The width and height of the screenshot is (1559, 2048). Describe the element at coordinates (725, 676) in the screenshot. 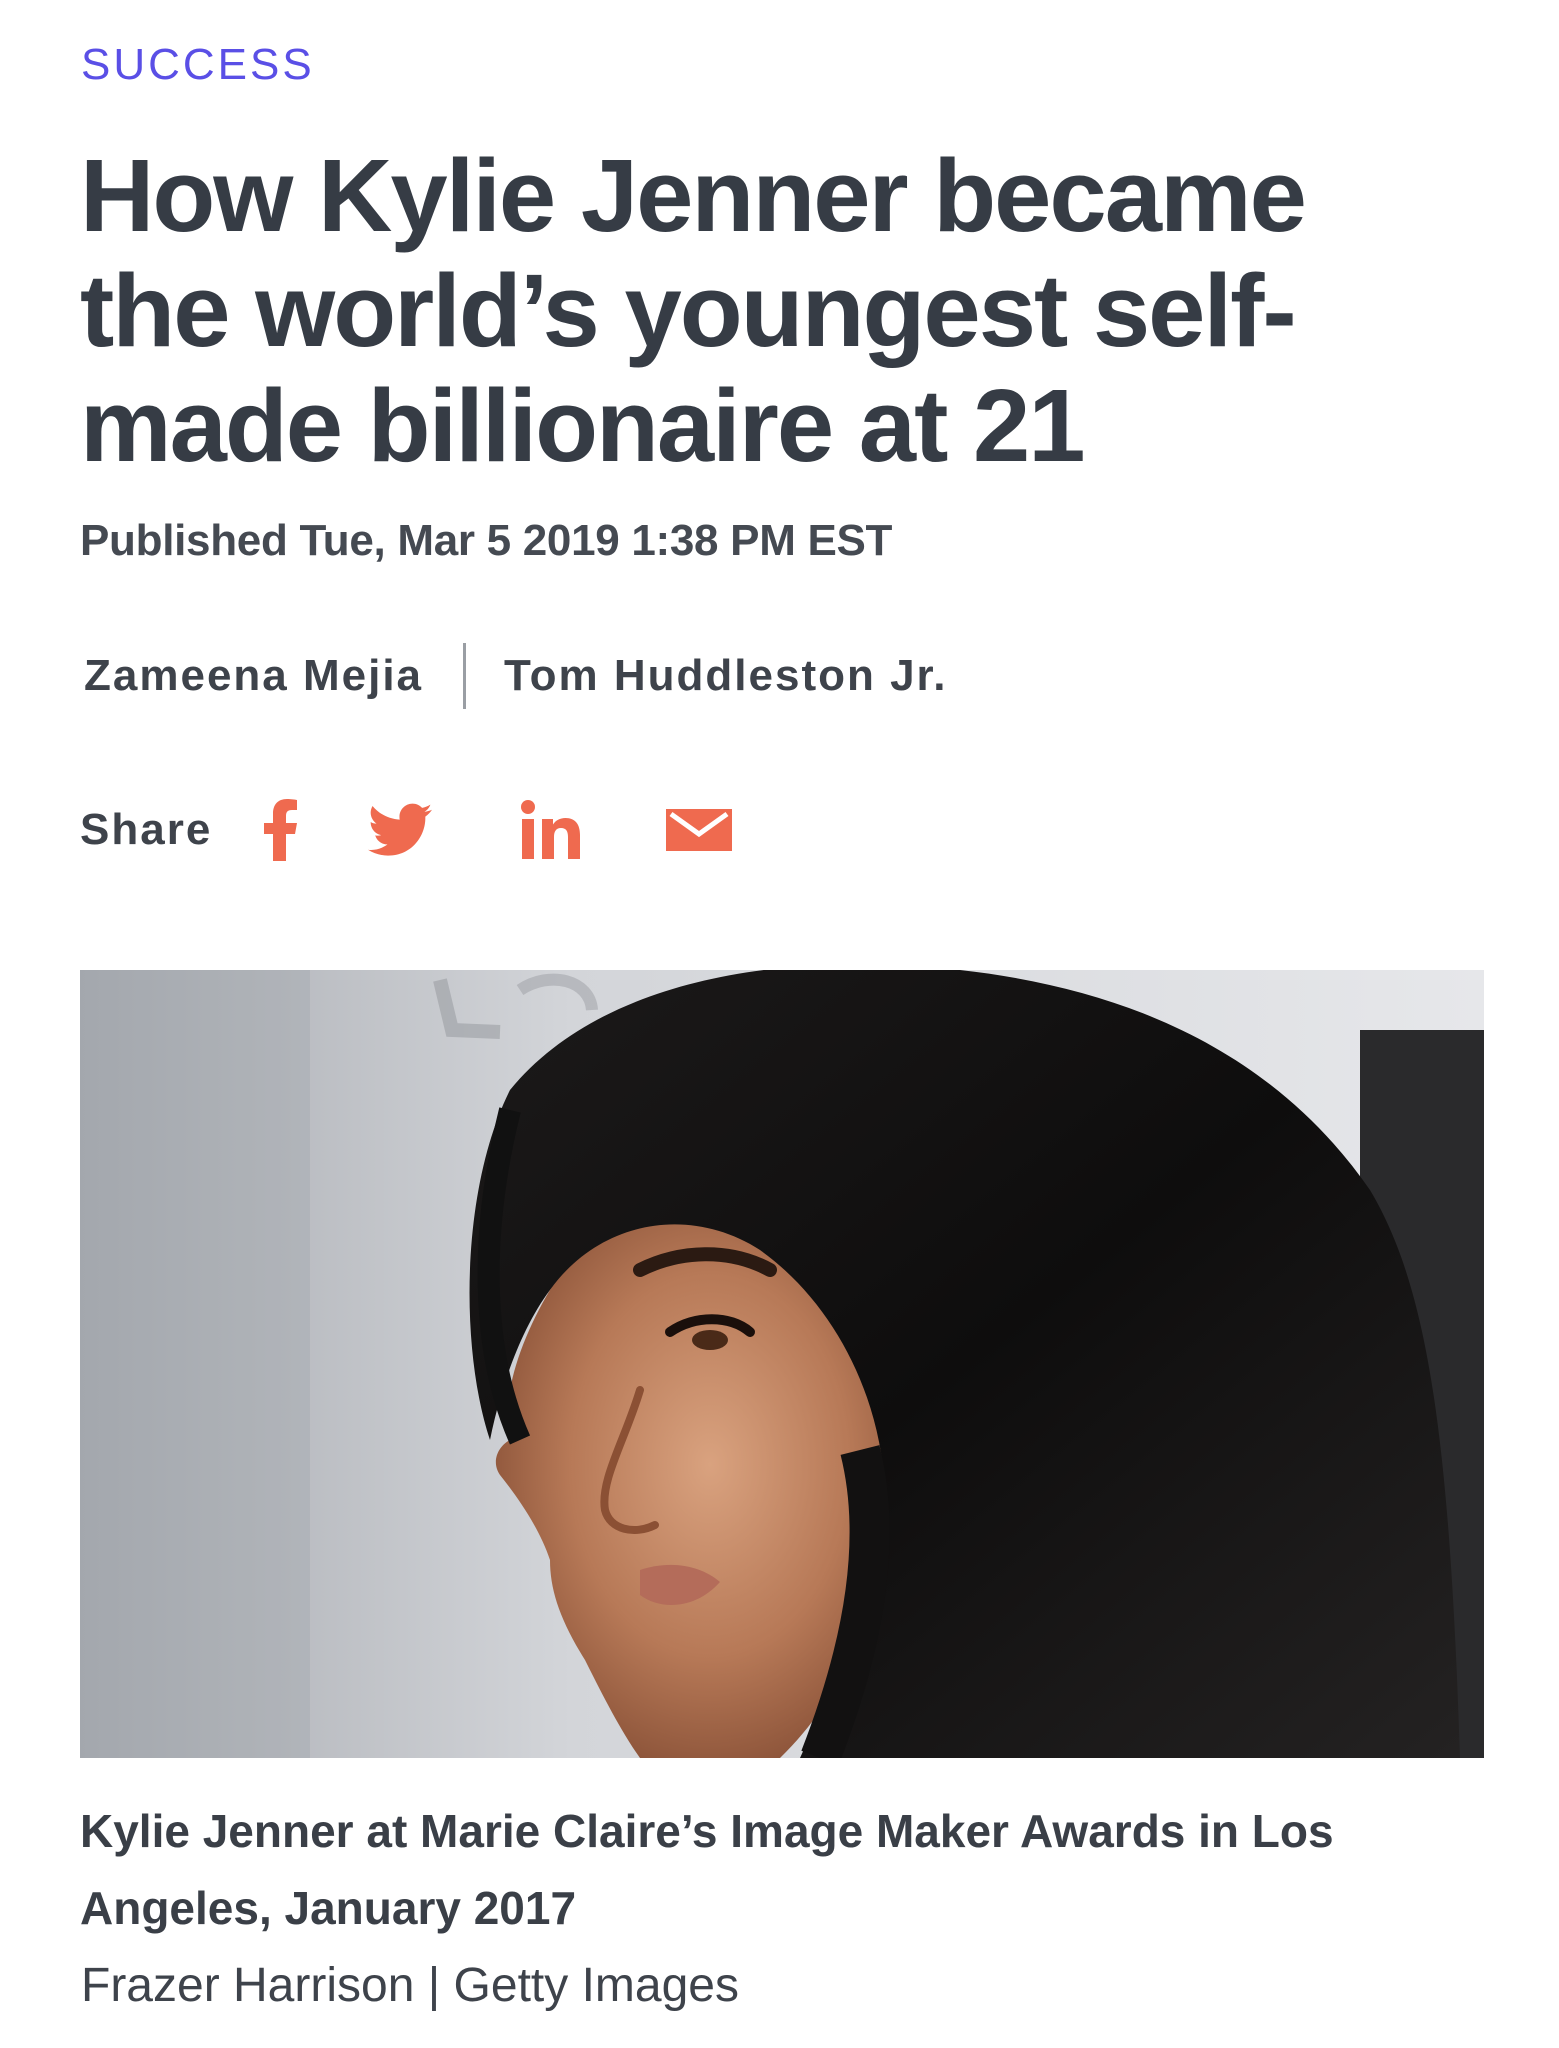

I see `author-link-2: Tom Huddleston Jr.` at that location.